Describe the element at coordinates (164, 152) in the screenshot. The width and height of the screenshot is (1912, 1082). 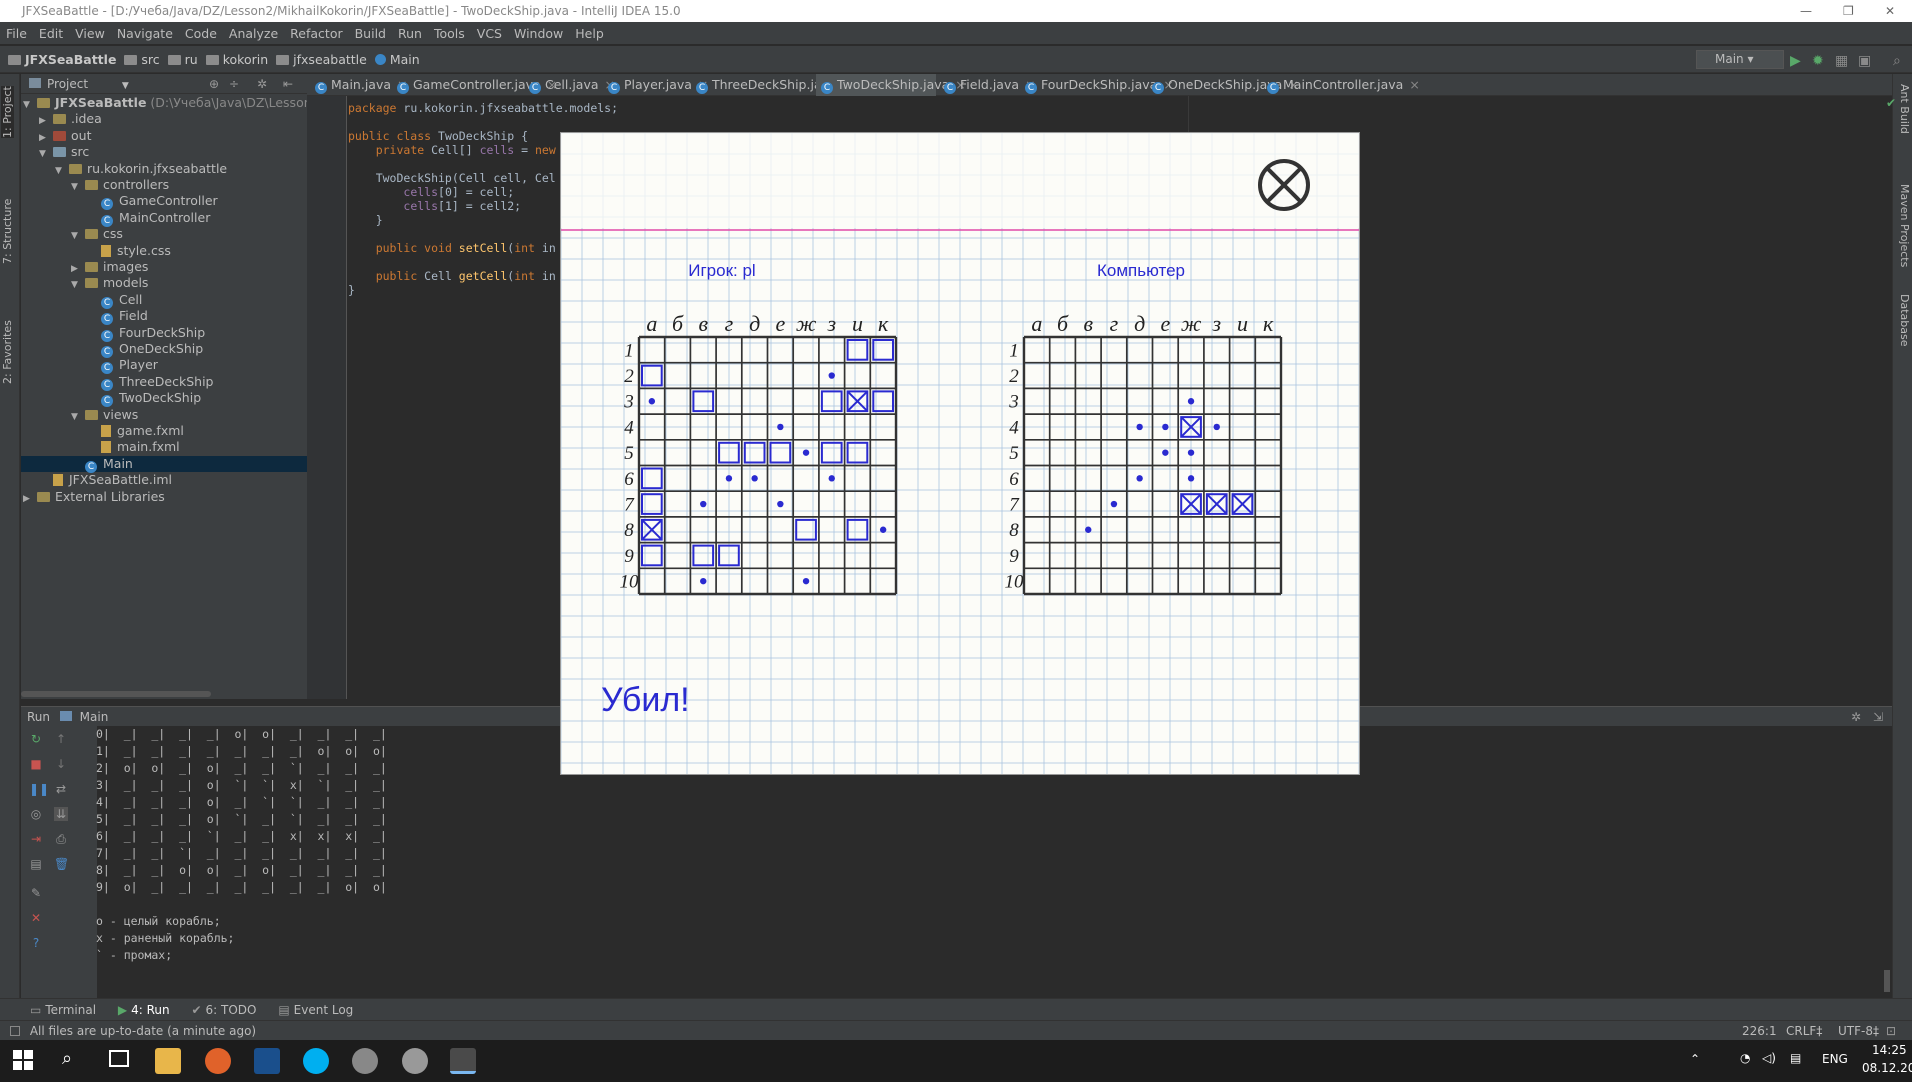
I see `tree-item: ▼ src` at that location.